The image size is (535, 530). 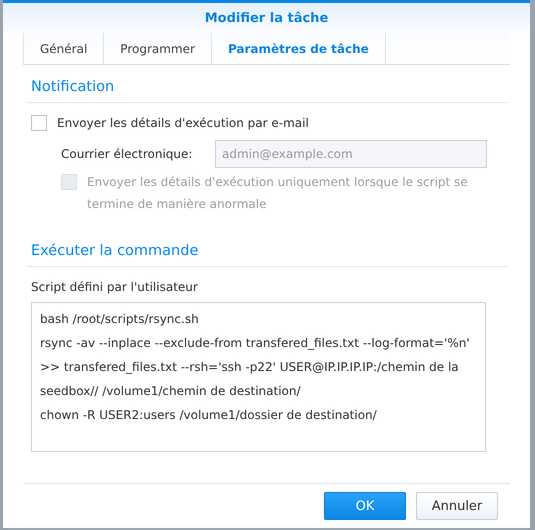 What do you see at coordinates (298, 48) in the screenshot?
I see `tab: Paramètres de tâche` at bounding box center [298, 48].